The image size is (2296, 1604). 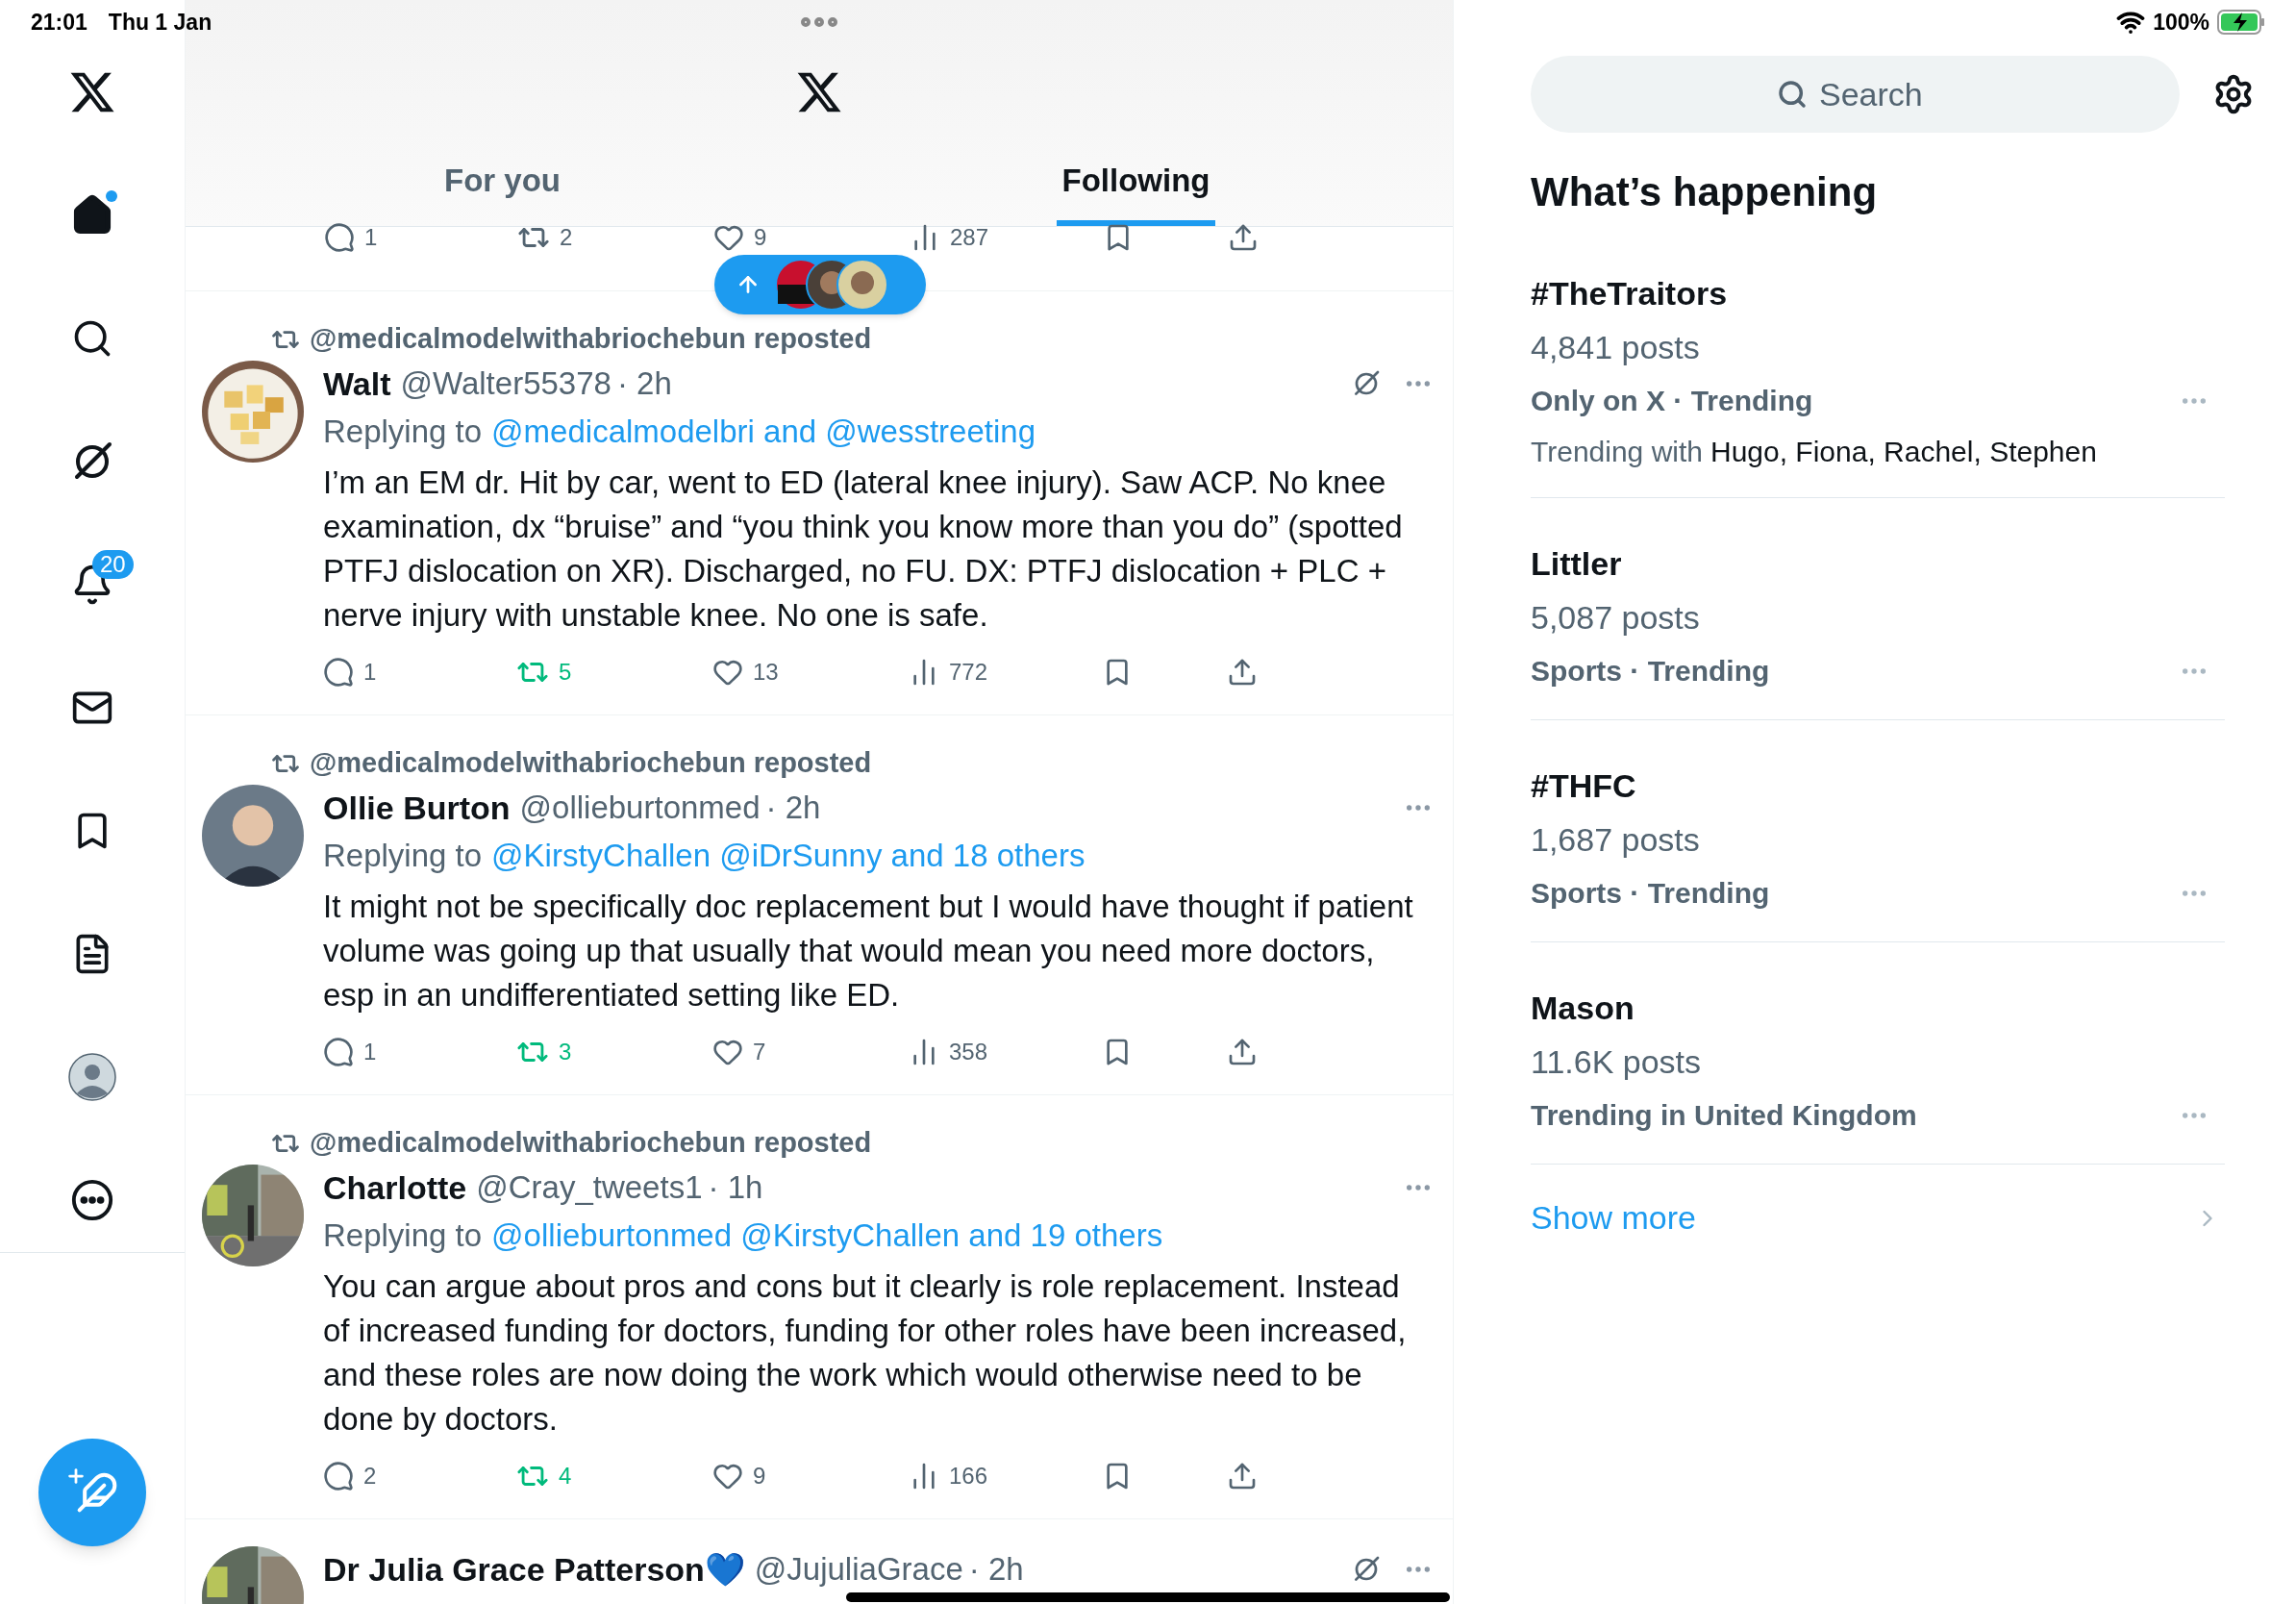 I want to click on trend-name: Littler, so click(x=1878, y=563).